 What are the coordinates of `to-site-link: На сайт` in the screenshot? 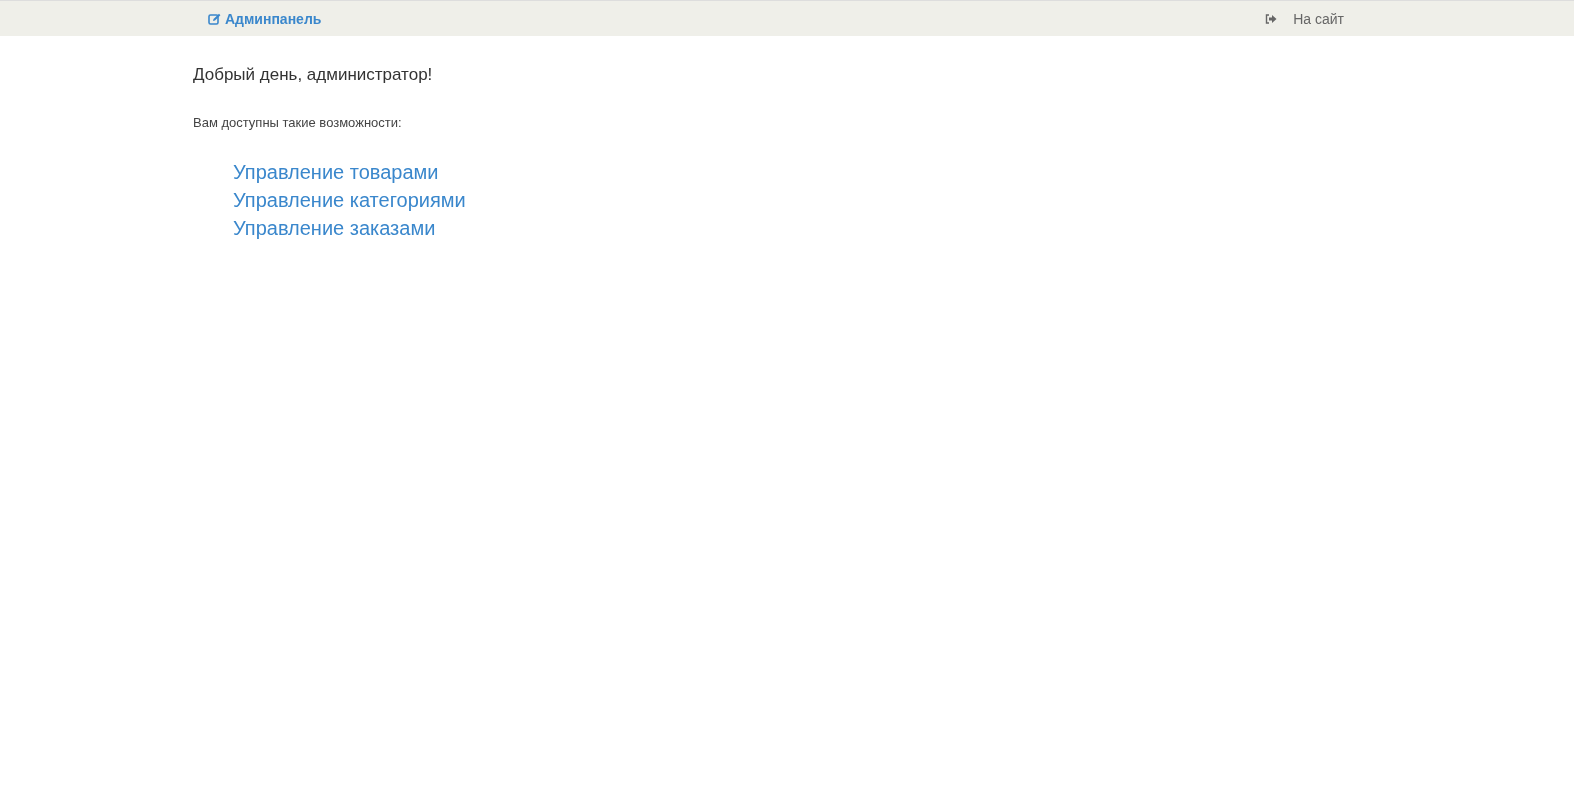 It's located at (1304, 18).